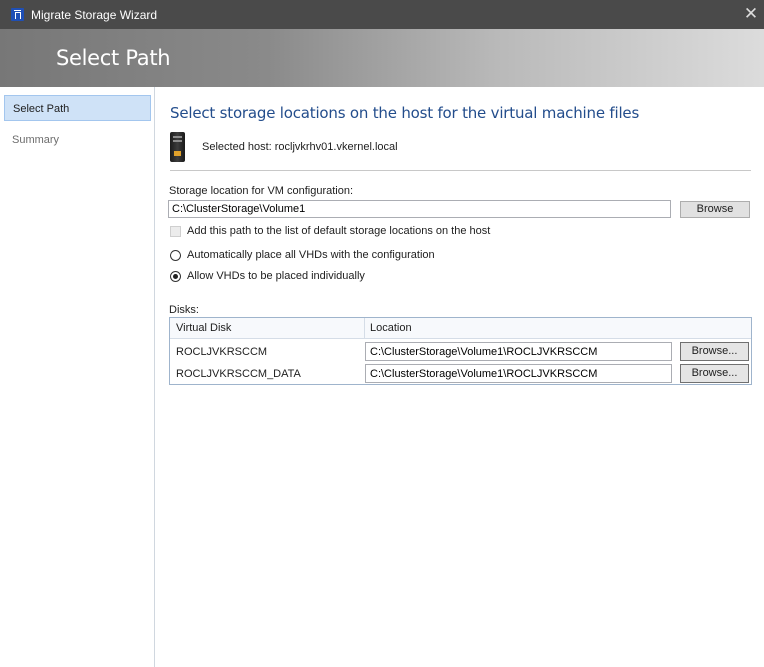  What do you see at coordinates (203, 328) in the screenshot?
I see `column-header-virtual-disk: Virtual Disk` at bounding box center [203, 328].